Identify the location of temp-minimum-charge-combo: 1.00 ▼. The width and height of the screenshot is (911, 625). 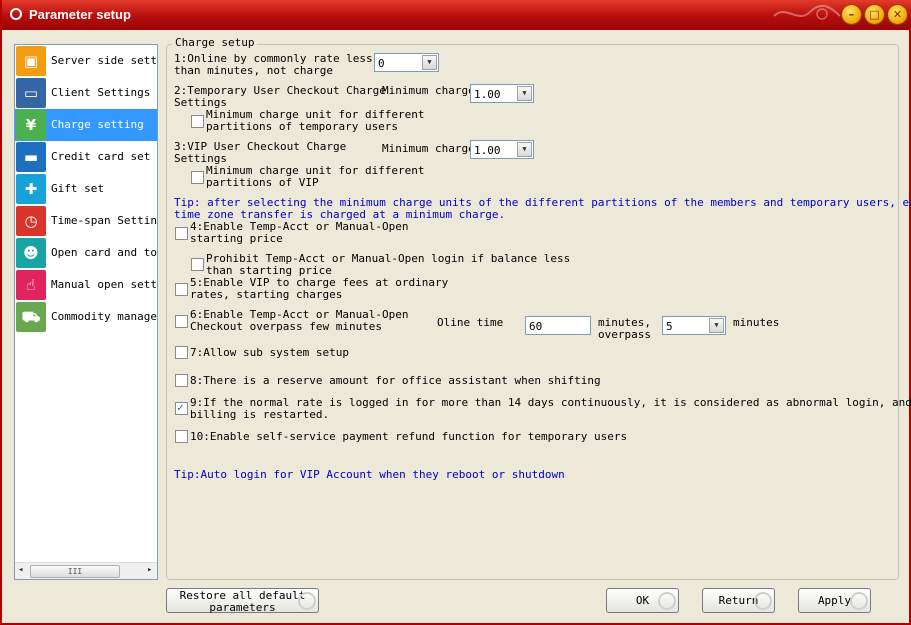
(502, 93).